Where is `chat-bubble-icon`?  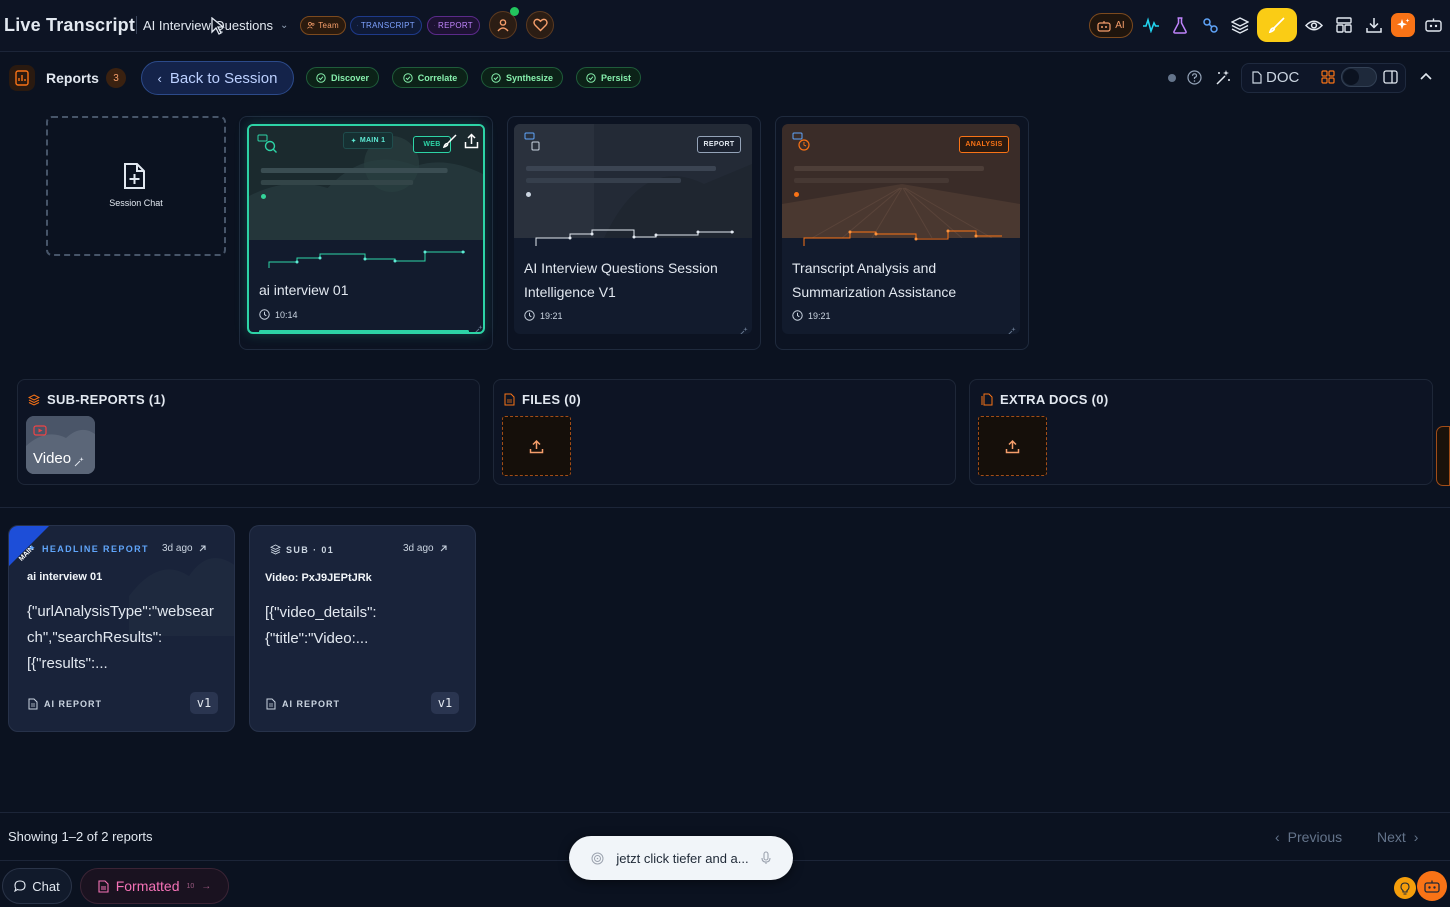 chat-bubble-icon is located at coordinates (20, 886).